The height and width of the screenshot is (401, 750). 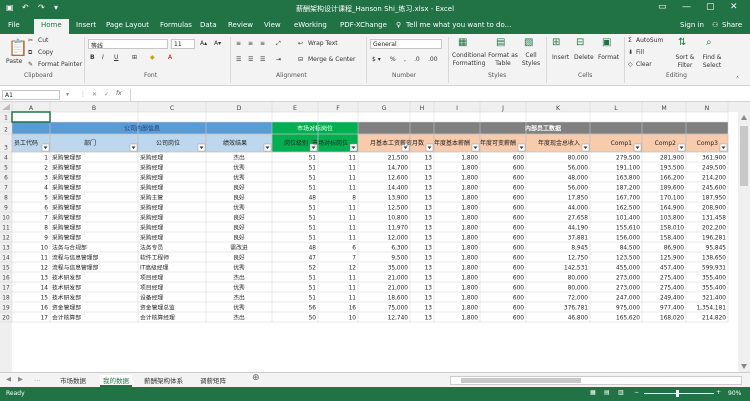 I want to click on active-cell-A1, so click(x=31, y=117).